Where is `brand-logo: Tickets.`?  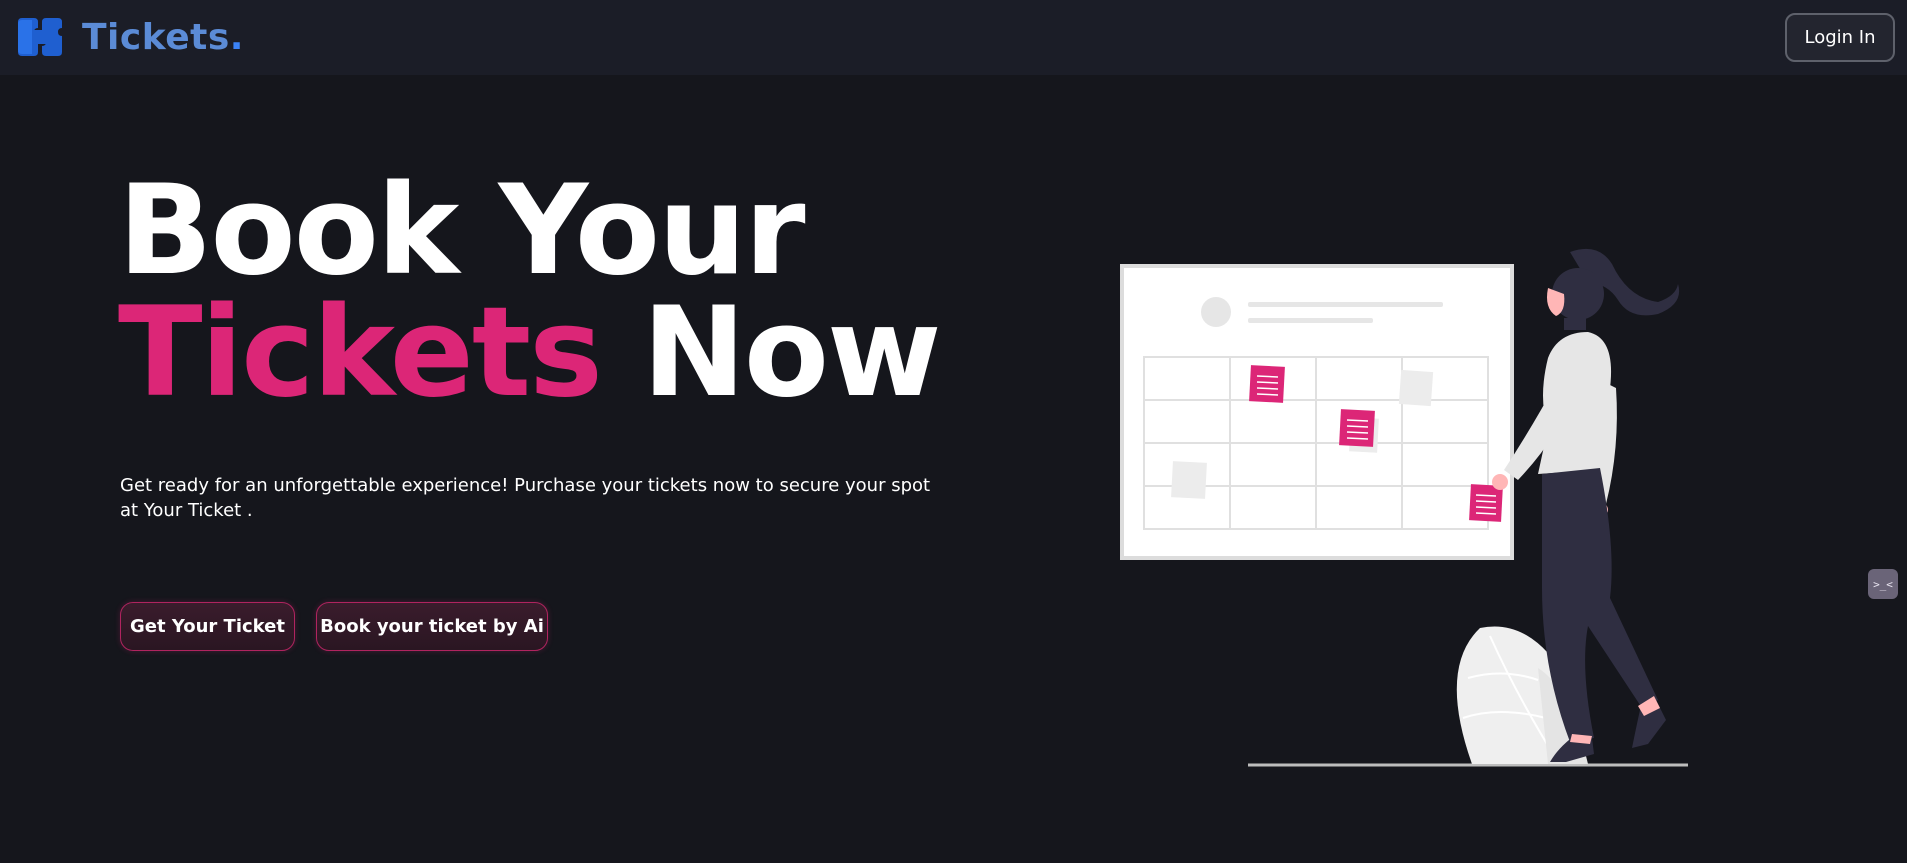 brand-logo: Tickets. is located at coordinates (130, 37).